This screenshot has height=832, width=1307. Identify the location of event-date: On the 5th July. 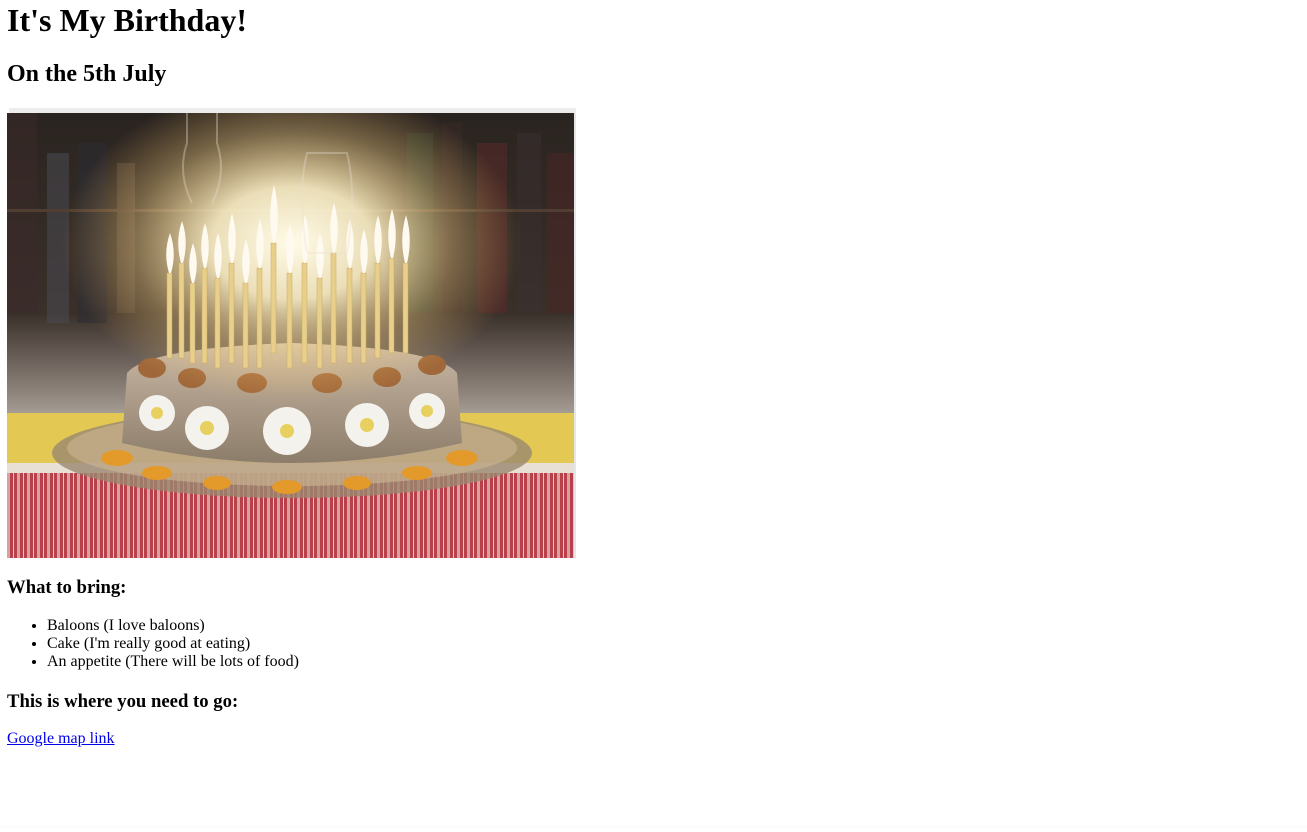
(87, 74).